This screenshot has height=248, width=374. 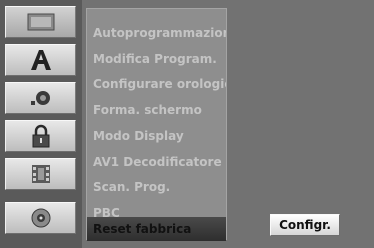 I want to click on category-general, so click(x=40, y=22).